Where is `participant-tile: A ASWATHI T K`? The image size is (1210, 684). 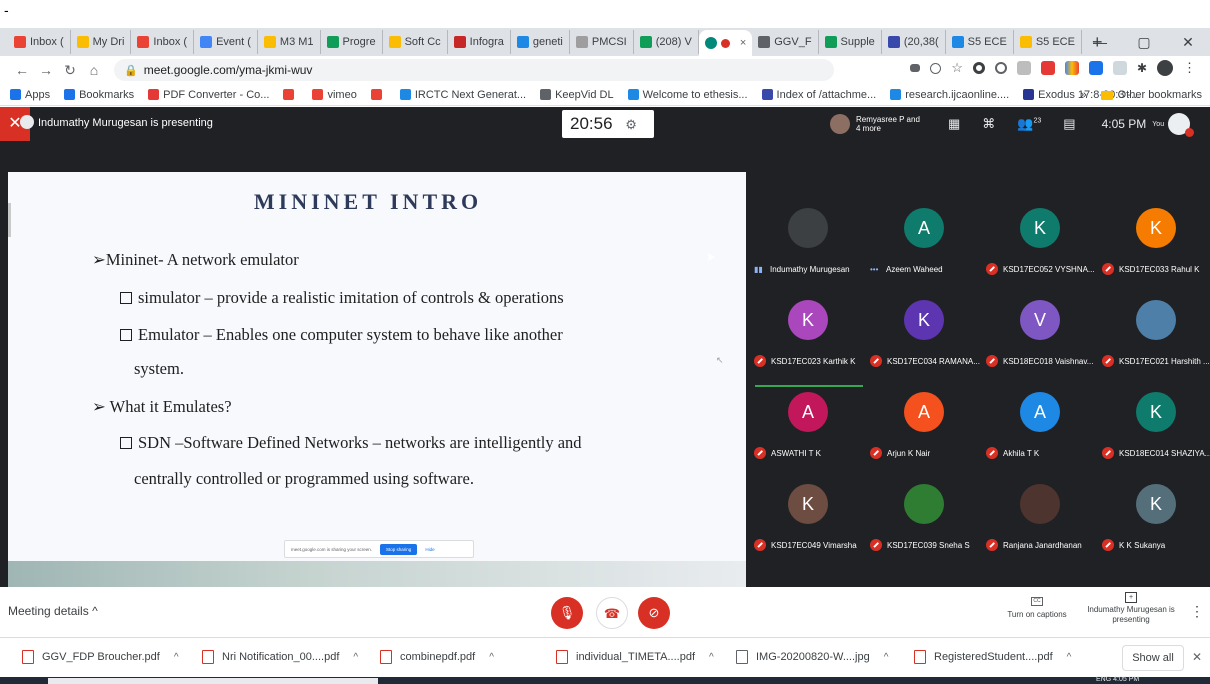 participant-tile: A ASWATHI T K is located at coordinates (808, 416).